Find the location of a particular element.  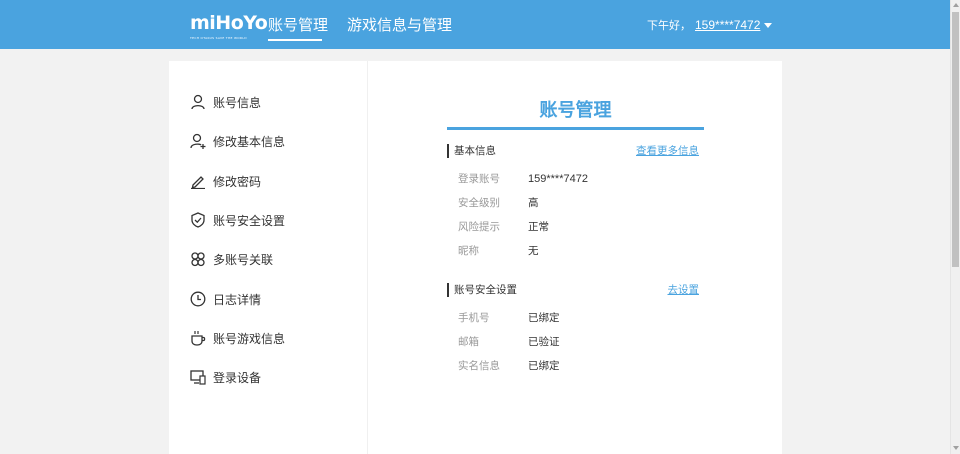

sidebar-item-edit-basic-info: 修改基本信息 is located at coordinates (237, 141).